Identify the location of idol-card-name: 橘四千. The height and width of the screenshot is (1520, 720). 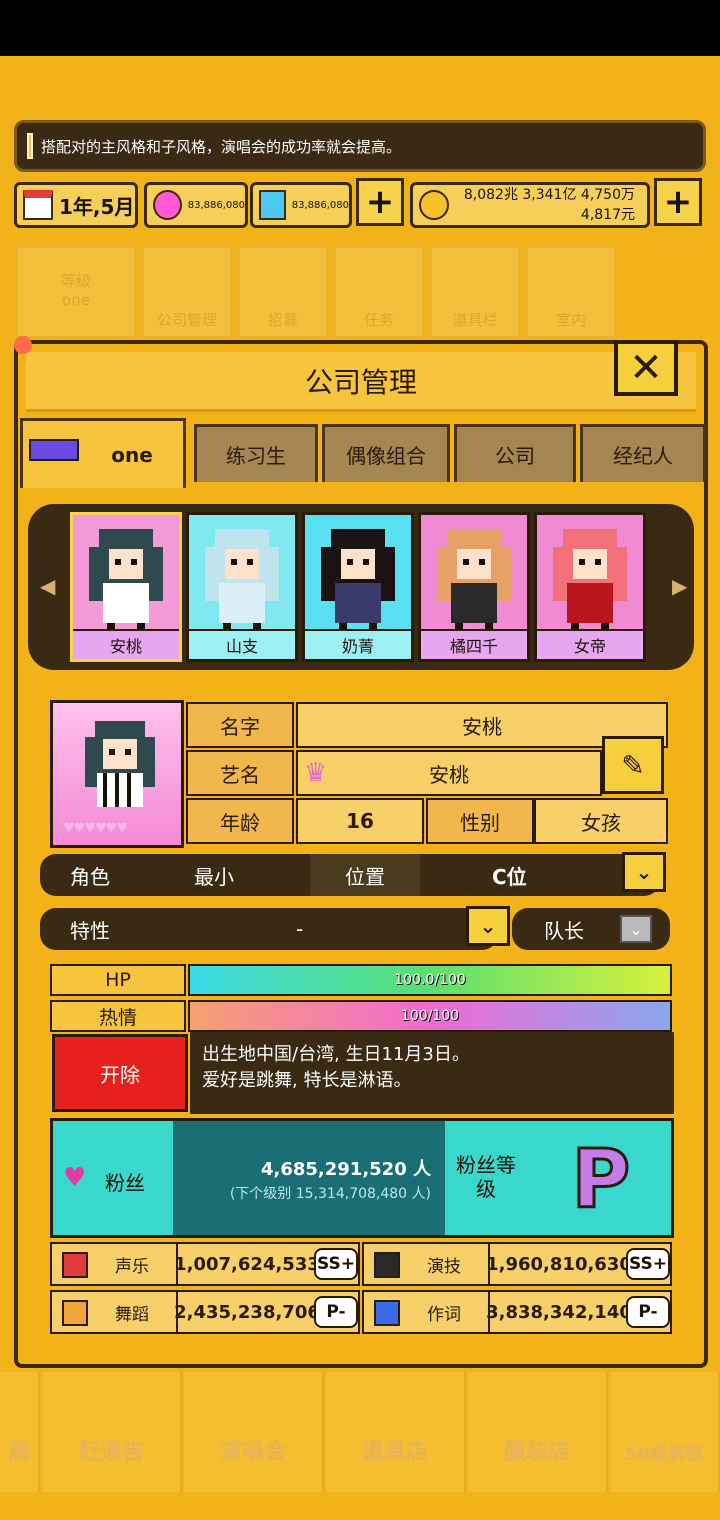
(474, 644).